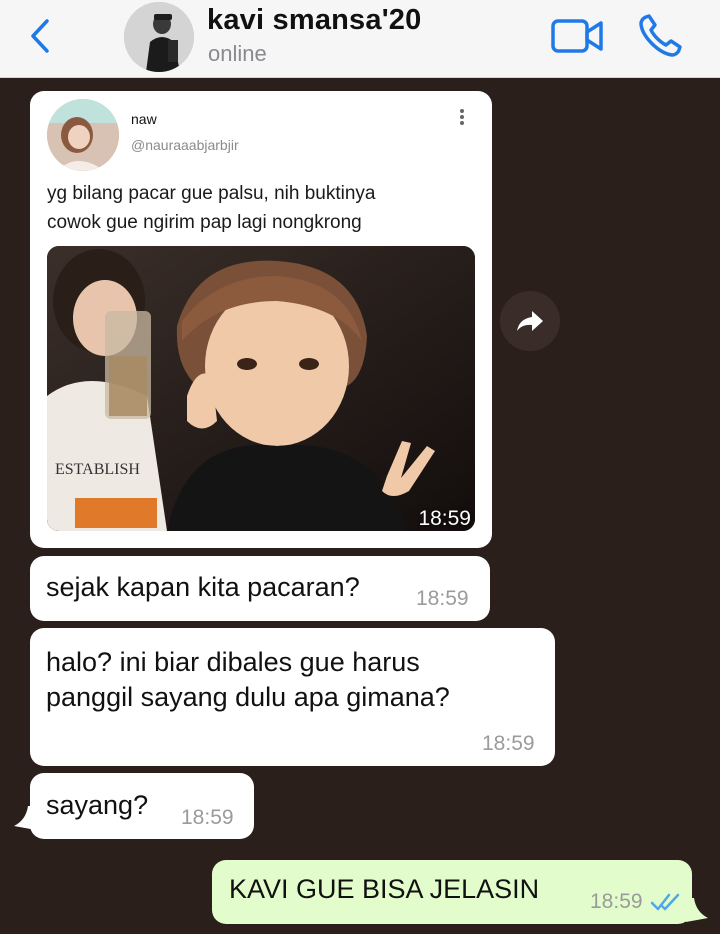 The width and height of the screenshot is (720, 934). I want to click on video-call-button, so click(578, 36).